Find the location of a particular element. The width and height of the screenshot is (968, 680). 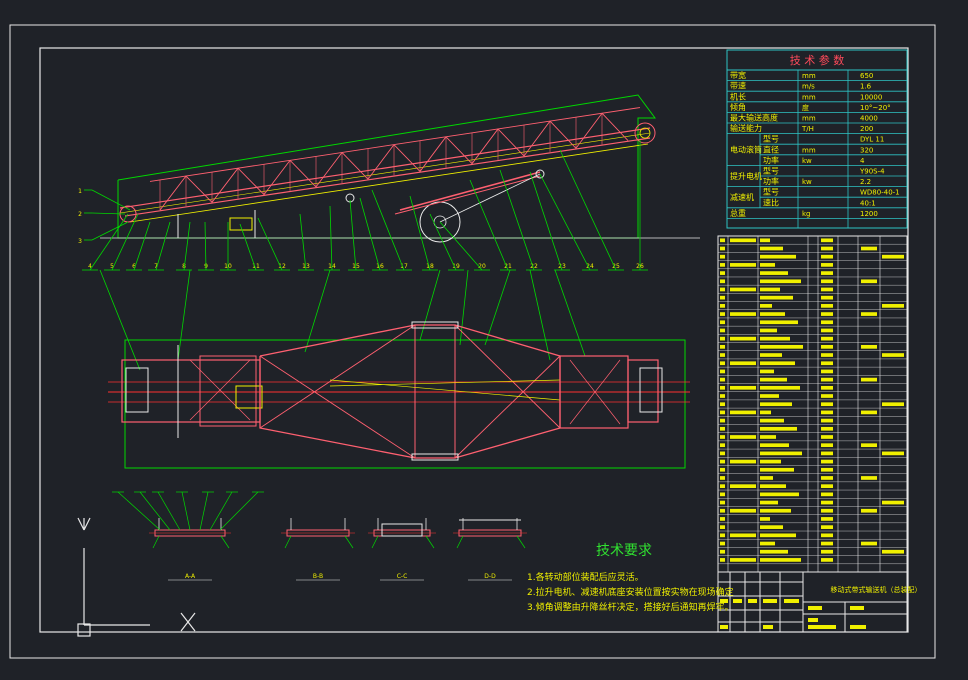

param-value: 4000 is located at coordinates (869, 119).